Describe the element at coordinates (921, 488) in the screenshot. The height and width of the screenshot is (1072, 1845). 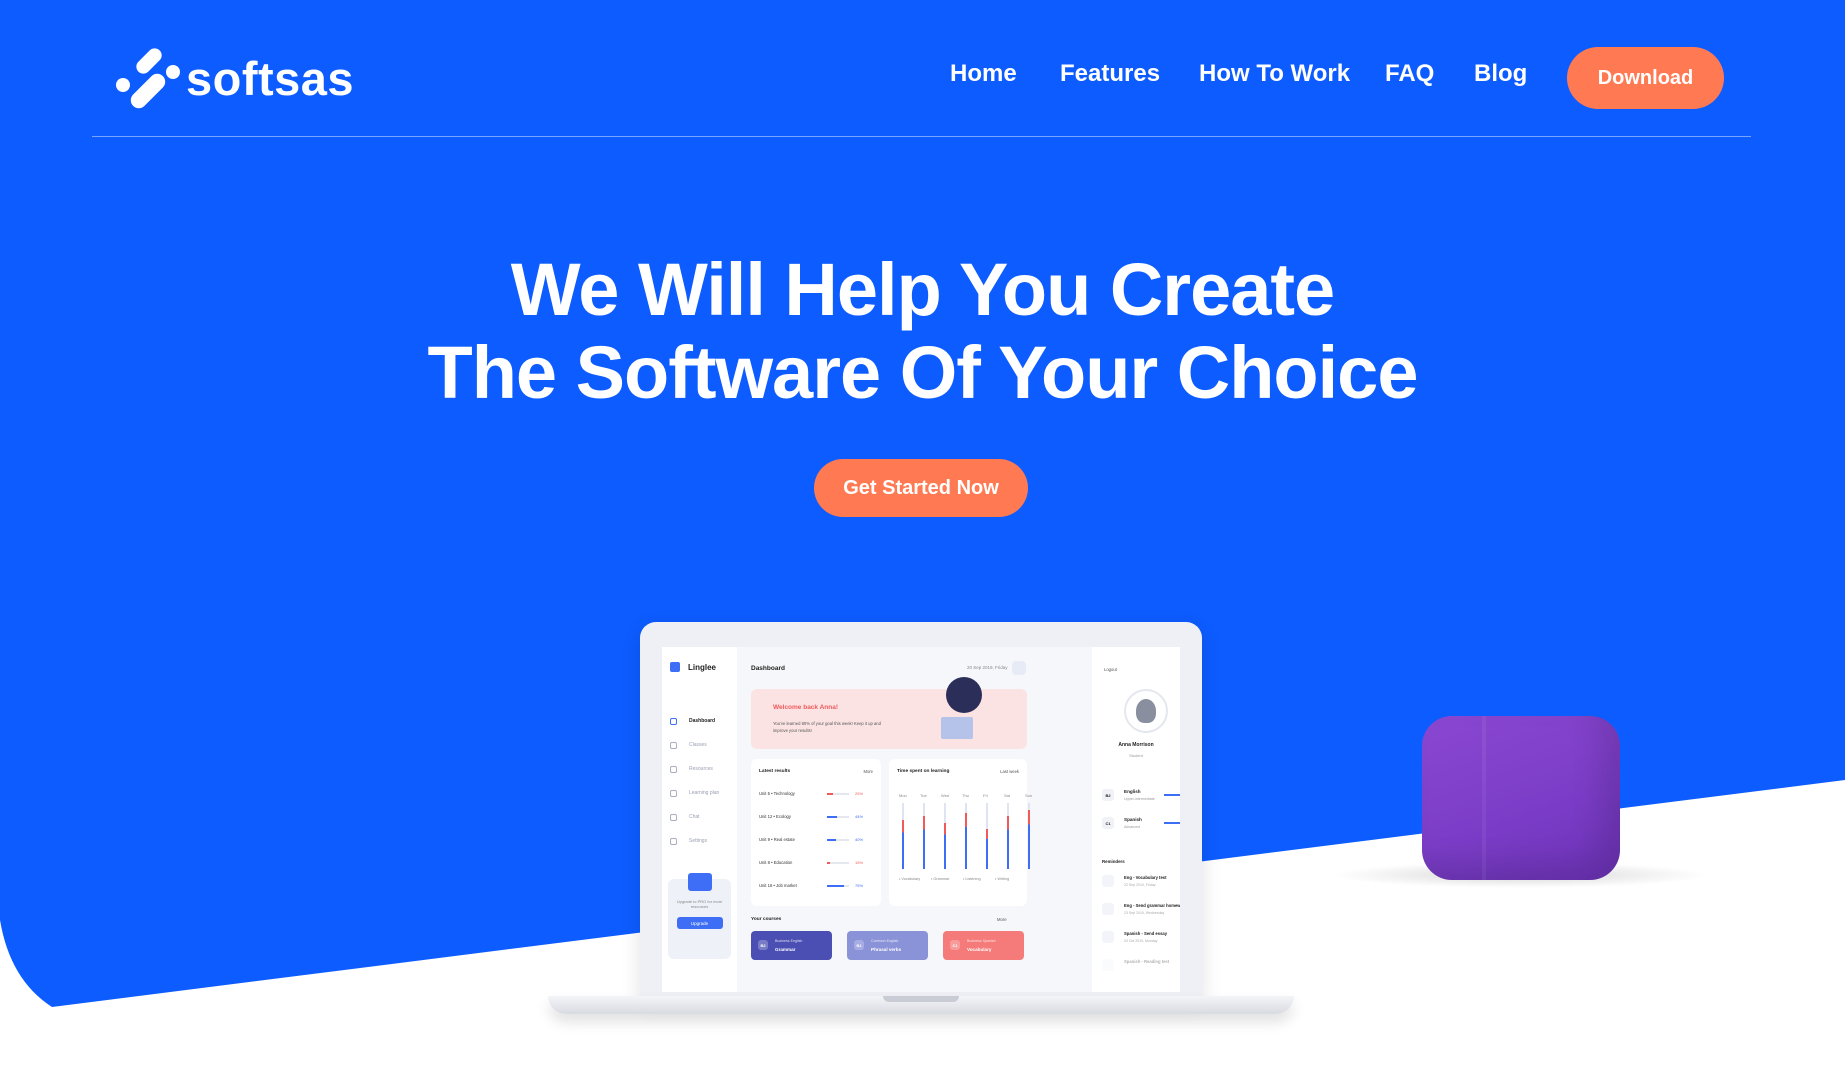
I see `get-started-button: Get Started Now` at that location.